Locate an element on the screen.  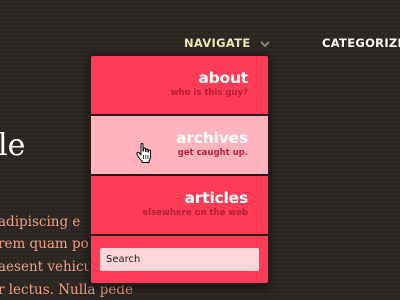
nav-navigate-label: NAVIGATE is located at coordinates (217, 43).